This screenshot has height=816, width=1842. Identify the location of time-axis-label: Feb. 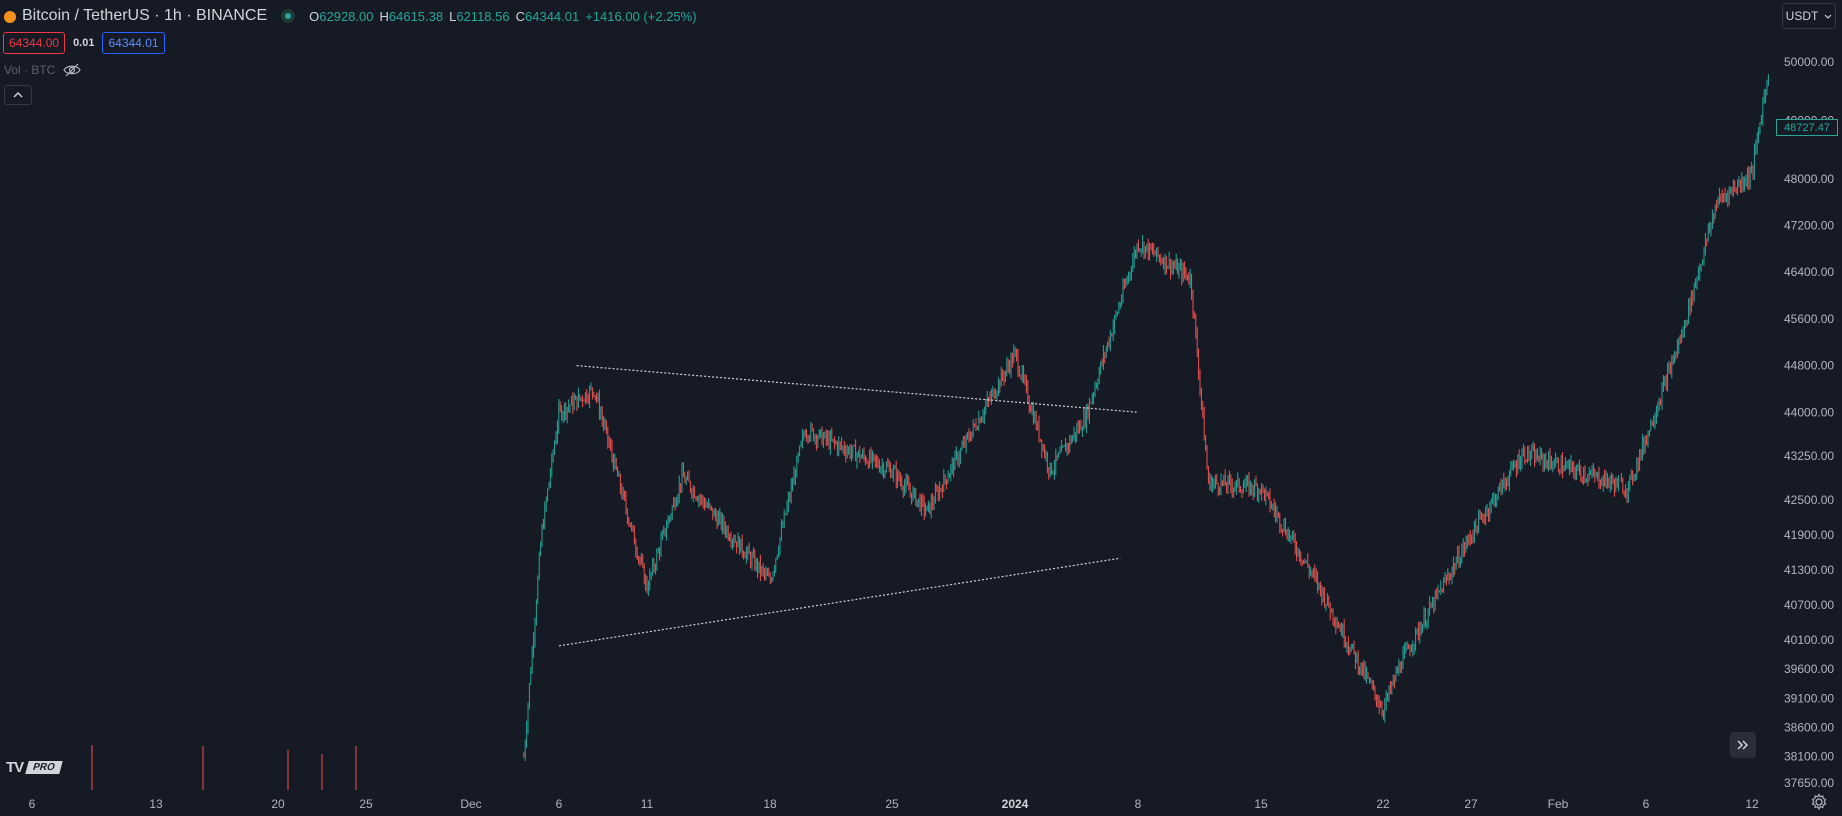
(1558, 804).